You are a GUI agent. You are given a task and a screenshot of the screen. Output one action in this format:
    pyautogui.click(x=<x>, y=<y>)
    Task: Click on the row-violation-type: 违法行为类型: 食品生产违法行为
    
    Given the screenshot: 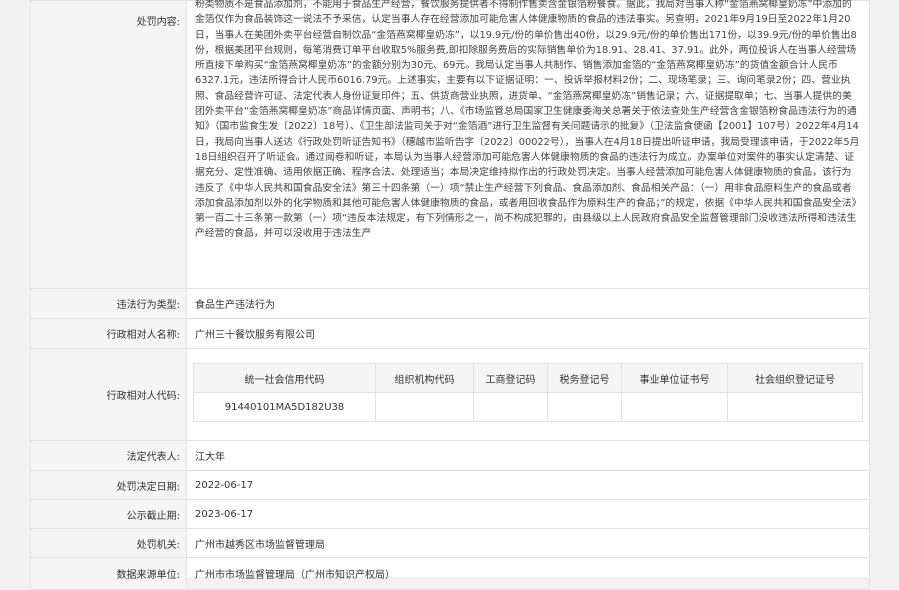 What is the action you would take?
    pyautogui.click(x=450, y=303)
    